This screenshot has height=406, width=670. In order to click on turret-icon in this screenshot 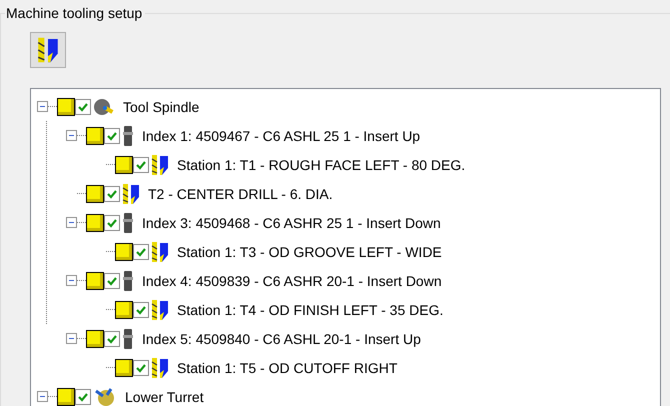, I will do `click(105, 396)`.